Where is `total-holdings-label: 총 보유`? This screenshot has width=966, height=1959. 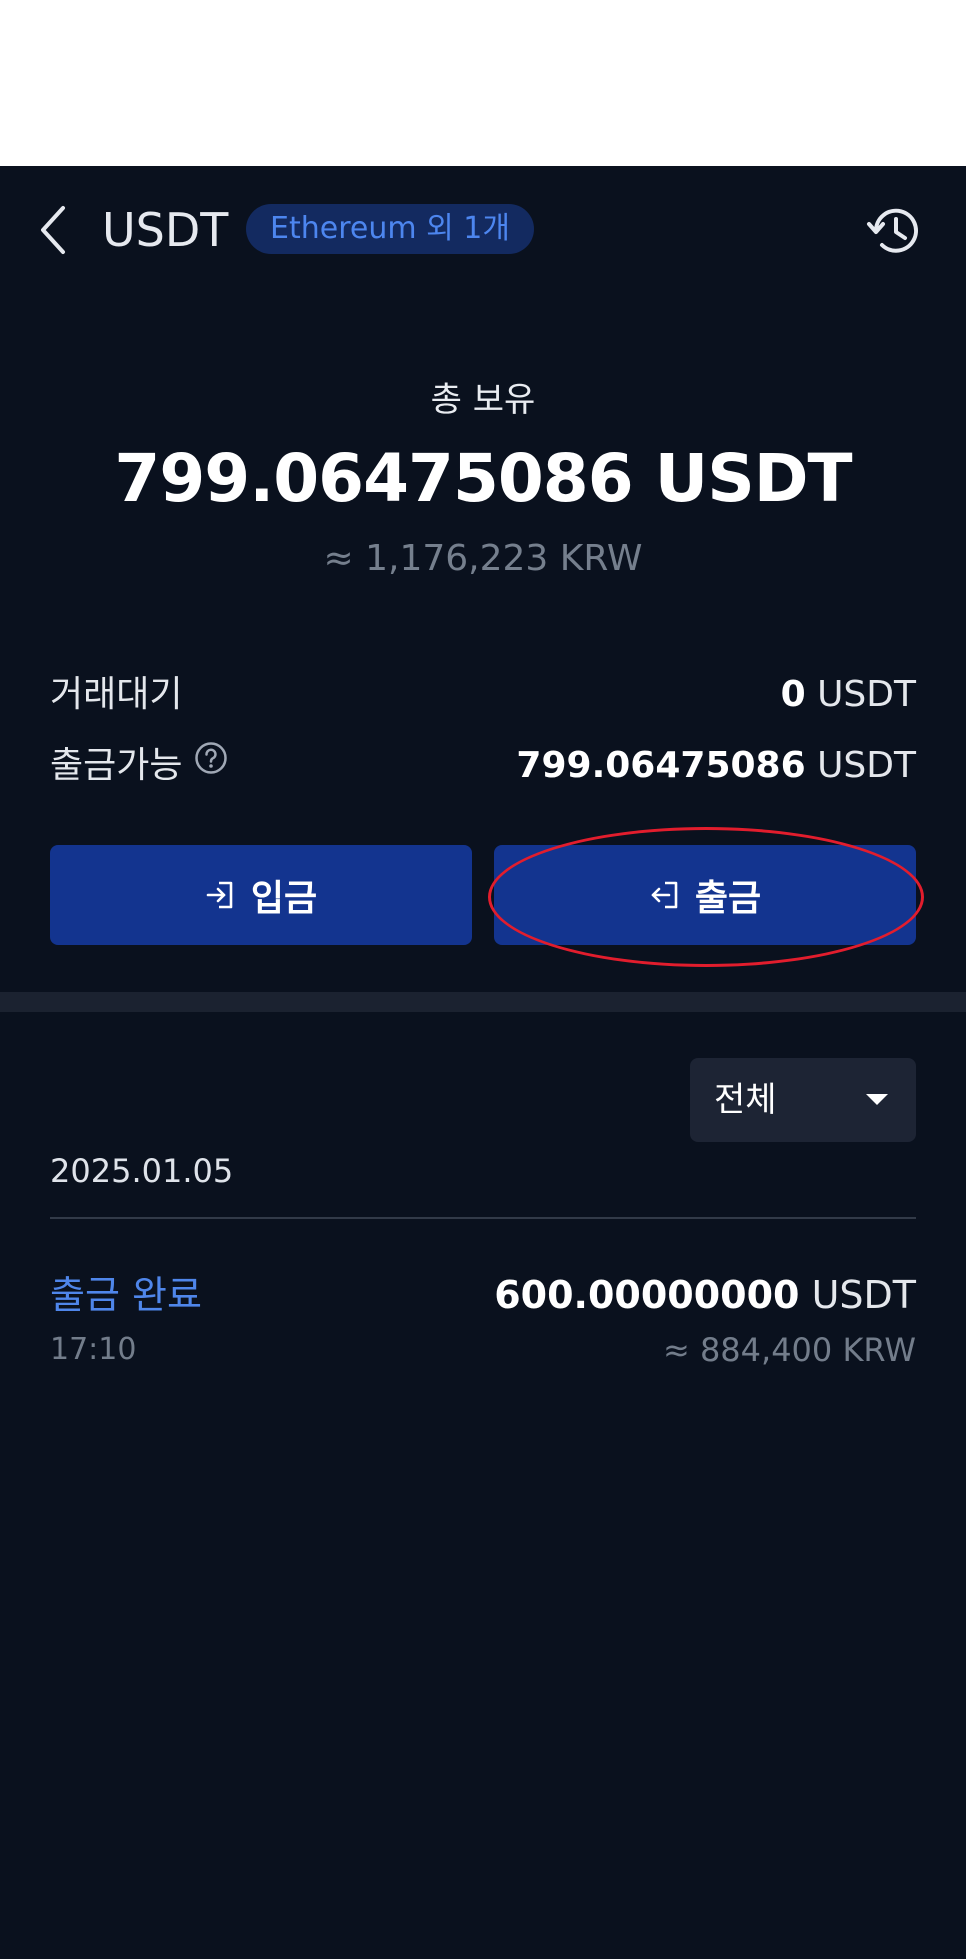
total-holdings-label: 총 보유 is located at coordinates (483, 400).